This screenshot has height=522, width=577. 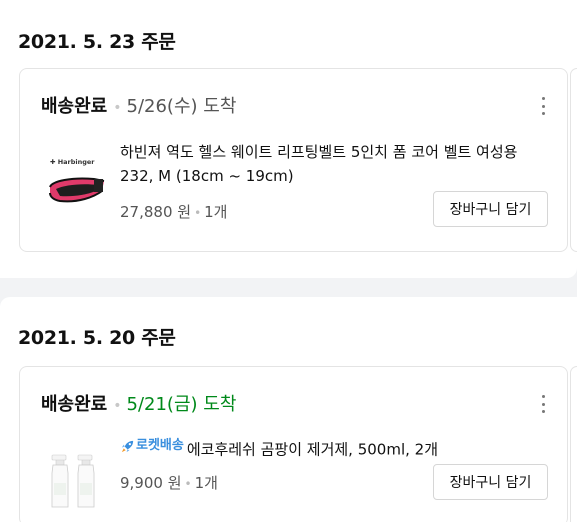 I want to click on delivery-status-row: 배송완료 • 5/26(수) 도착, so click(x=138, y=105).